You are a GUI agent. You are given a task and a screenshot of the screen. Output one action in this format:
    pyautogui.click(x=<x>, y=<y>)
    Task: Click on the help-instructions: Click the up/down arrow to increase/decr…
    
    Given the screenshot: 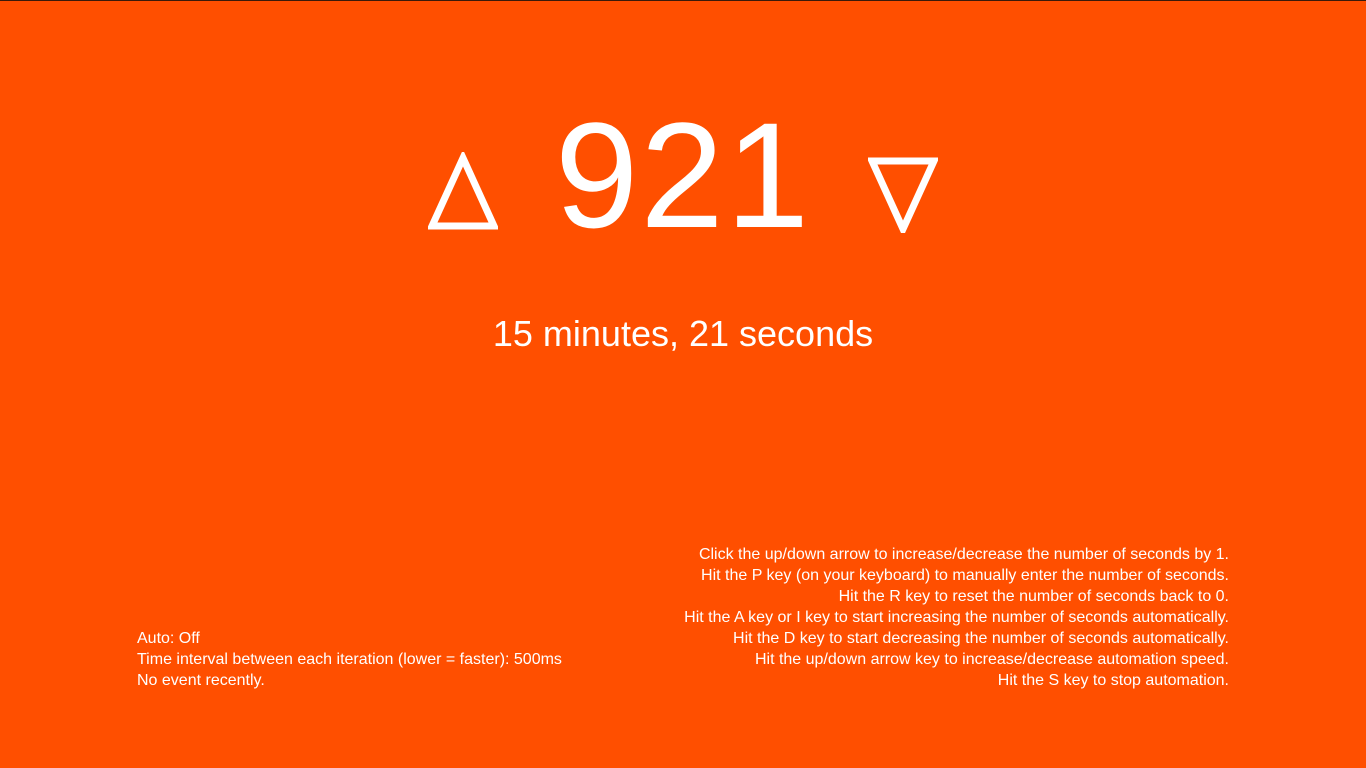 What is the action you would take?
    pyautogui.click(x=956, y=617)
    